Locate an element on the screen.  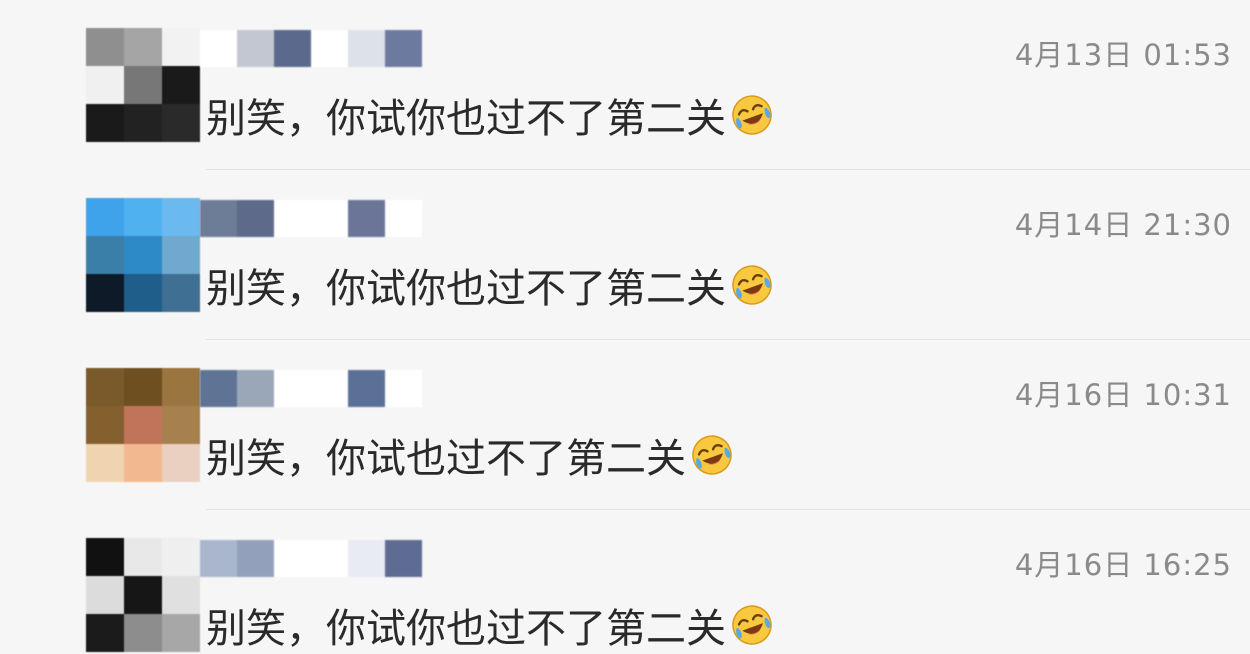
message-timestamp: 4月13日 01:53 is located at coordinates (1123, 55).